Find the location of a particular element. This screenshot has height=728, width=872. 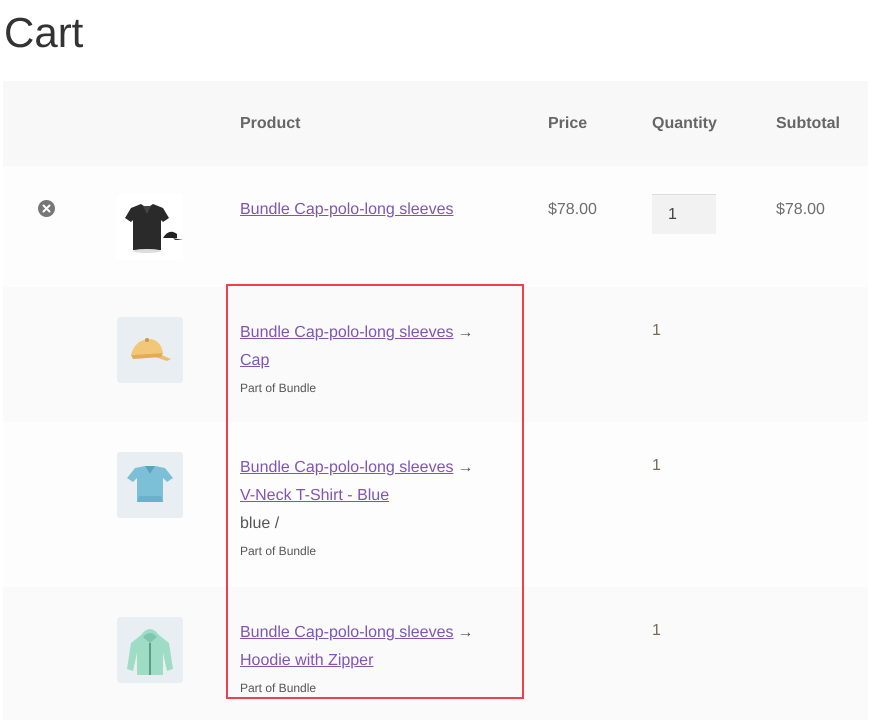

close-icon is located at coordinates (46, 208).